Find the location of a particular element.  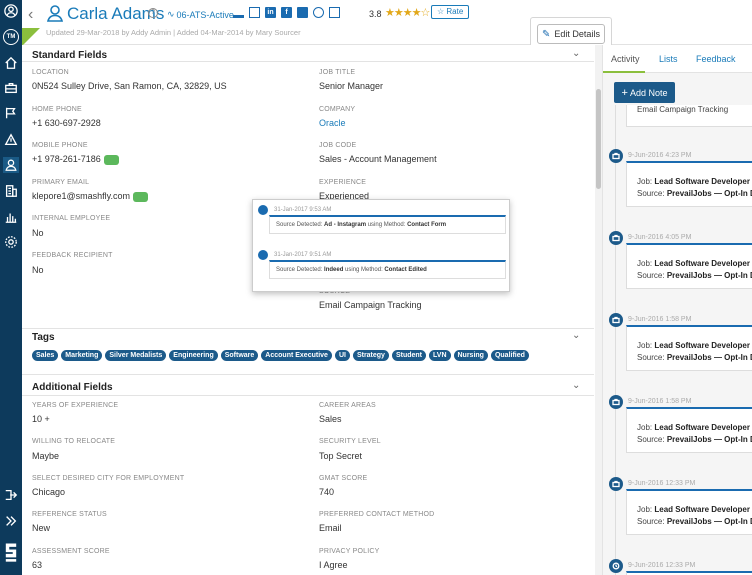

edit-details-button: ✎ Edit Details is located at coordinates (571, 34).